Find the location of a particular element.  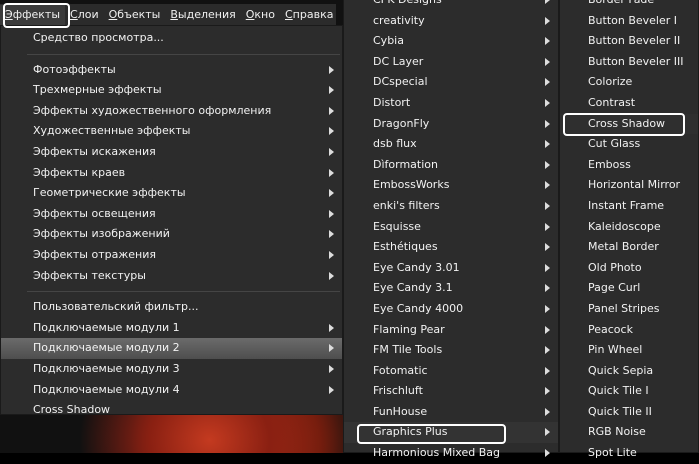

plugins-item-dragonfly: DragonFly is located at coordinates (451, 124).